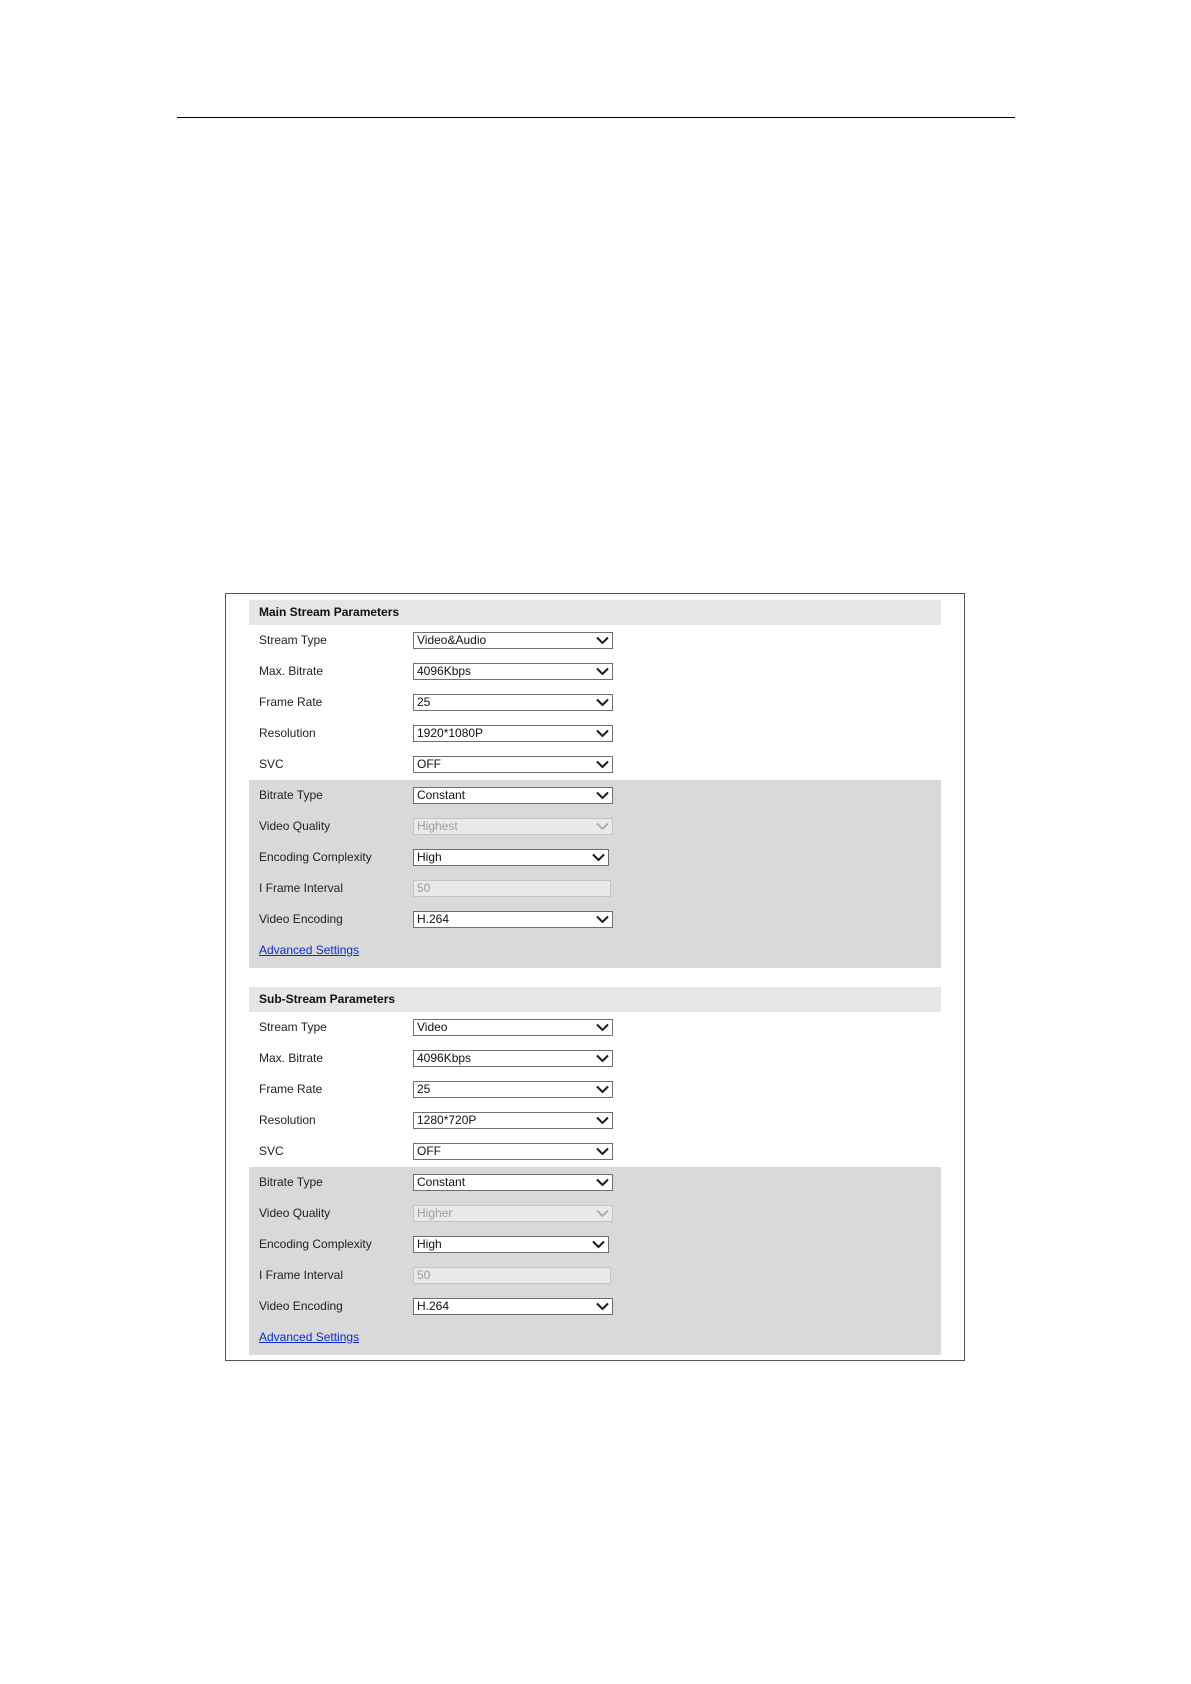 Image resolution: width=1191 pixels, height=1684 pixels. What do you see at coordinates (291, 702) in the screenshot?
I see `field-label: Frame Rate` at bounding box center [291, 702].